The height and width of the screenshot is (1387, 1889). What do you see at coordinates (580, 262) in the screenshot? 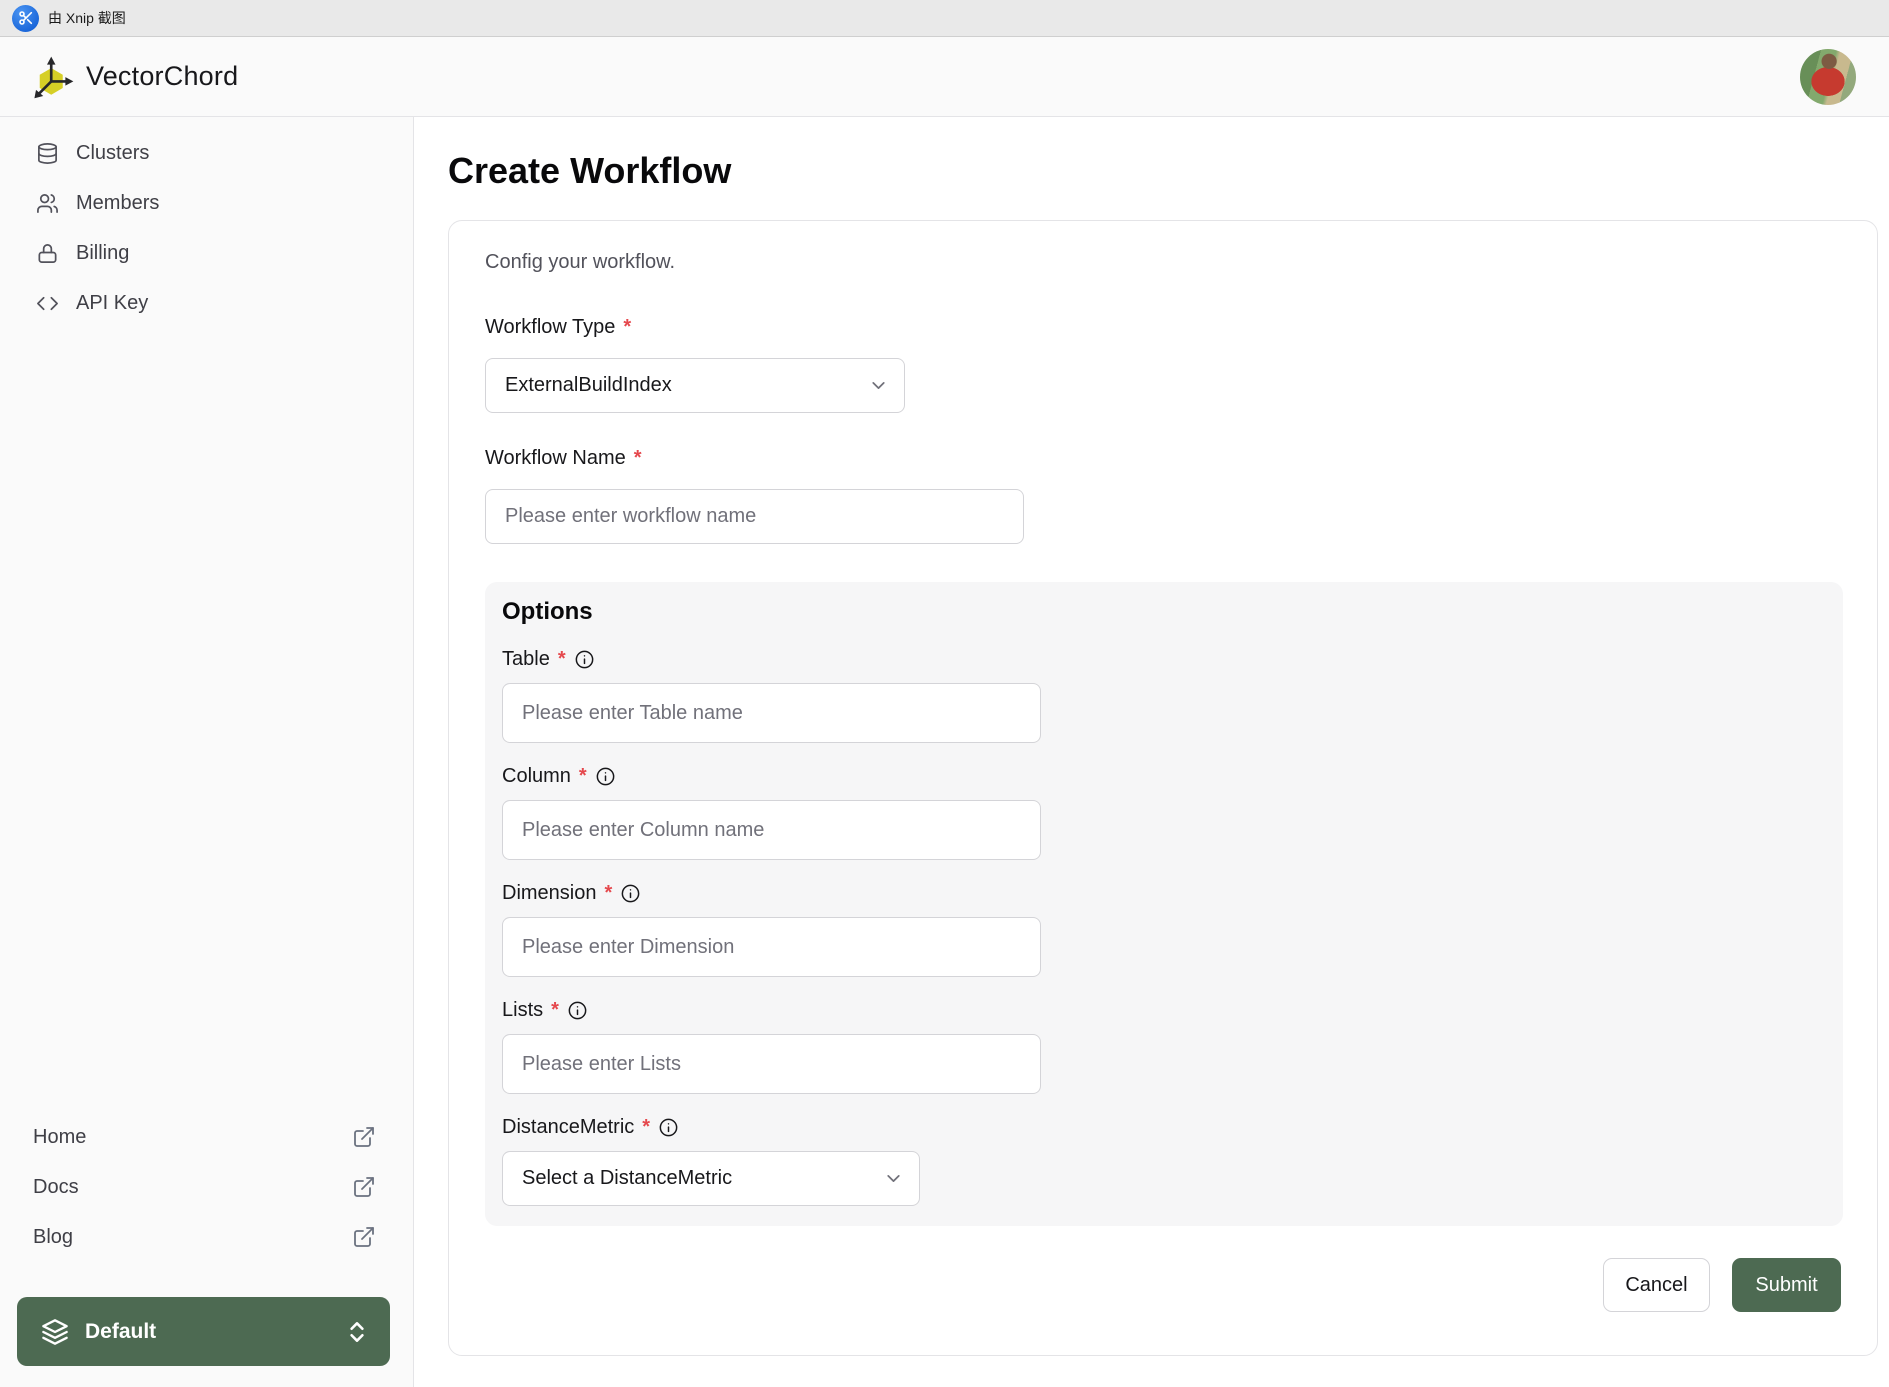
I see `card-description: Config your workflow.` at bounding box center [580, 262].